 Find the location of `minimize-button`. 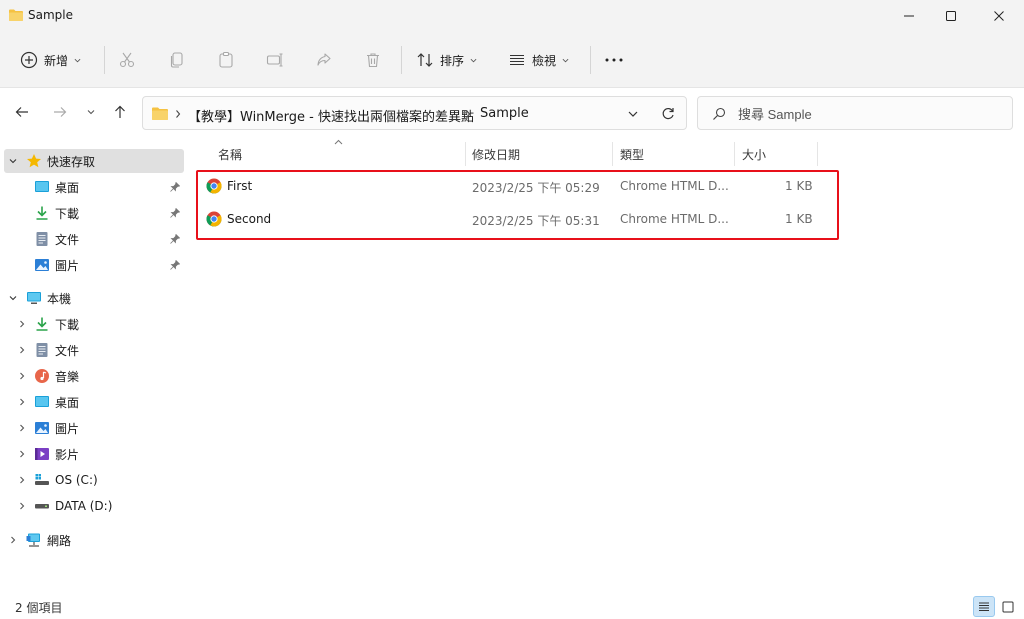

minimize-button is located at coordinates (909, 16).